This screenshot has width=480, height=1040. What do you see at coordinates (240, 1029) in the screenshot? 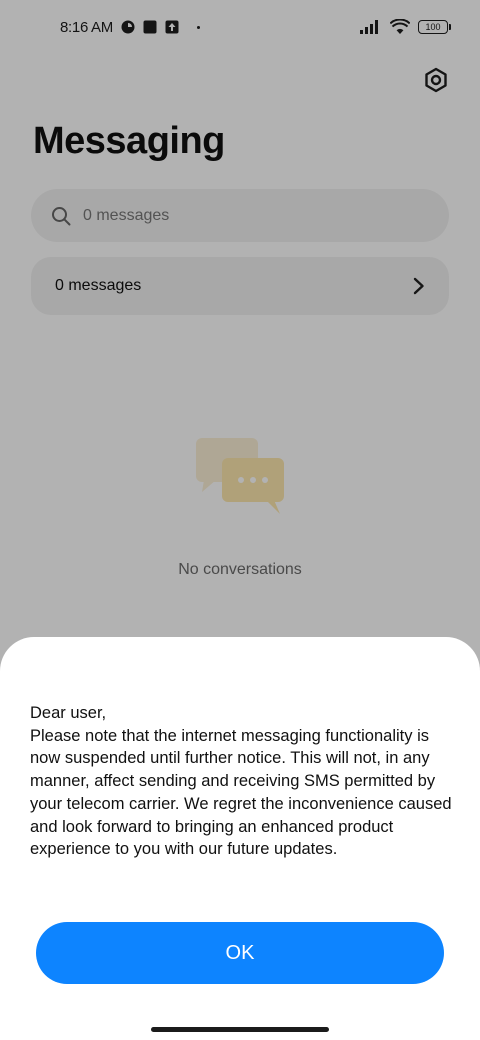
I see `home-indicator` at bounding box center [240, 1029].